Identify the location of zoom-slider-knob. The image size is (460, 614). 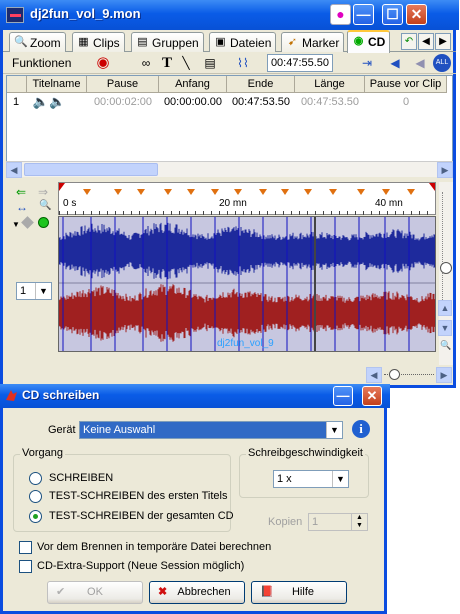
(446, 268).